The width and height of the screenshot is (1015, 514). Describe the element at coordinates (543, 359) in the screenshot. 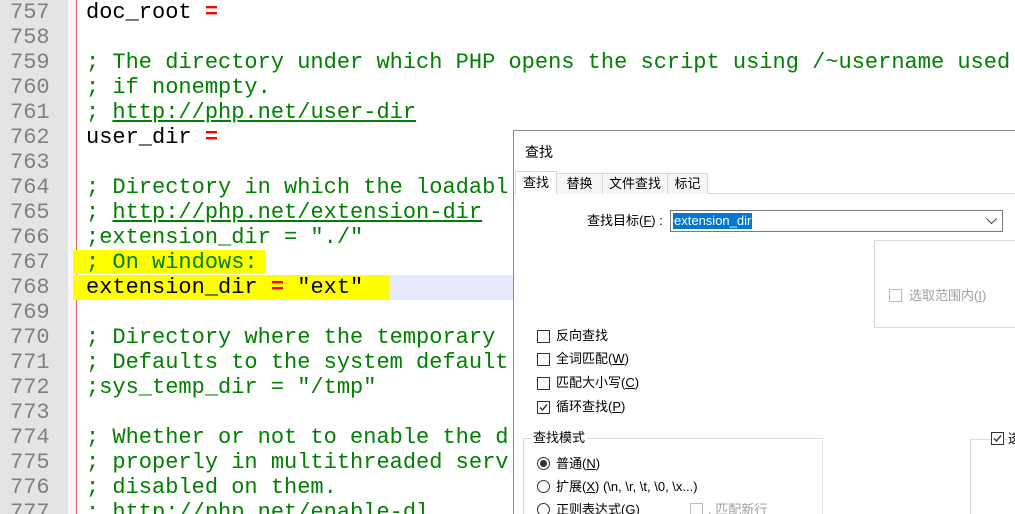

I see `whole-word-checkbox` at that location.